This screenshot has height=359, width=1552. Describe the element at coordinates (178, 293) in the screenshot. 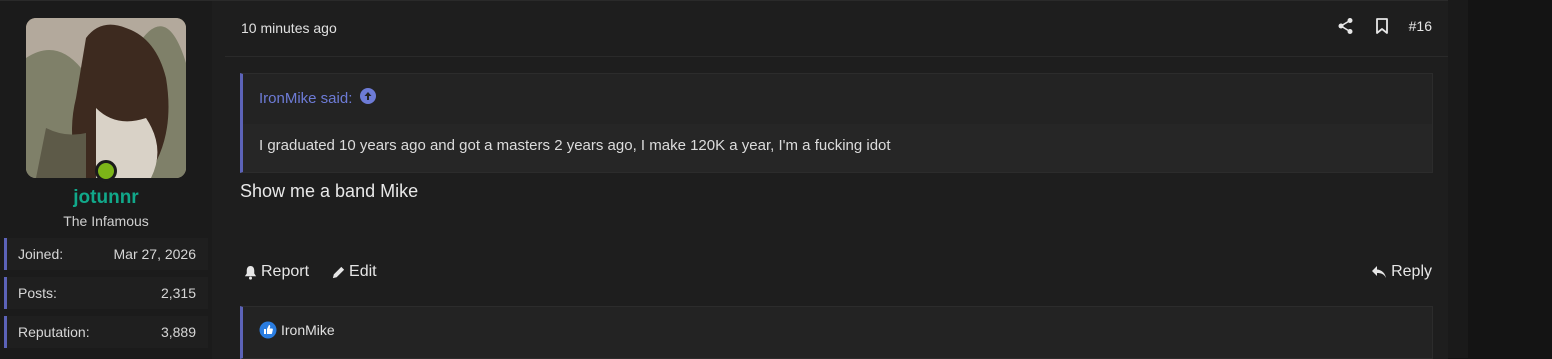

I see `stat-value: 2,315` at that location.